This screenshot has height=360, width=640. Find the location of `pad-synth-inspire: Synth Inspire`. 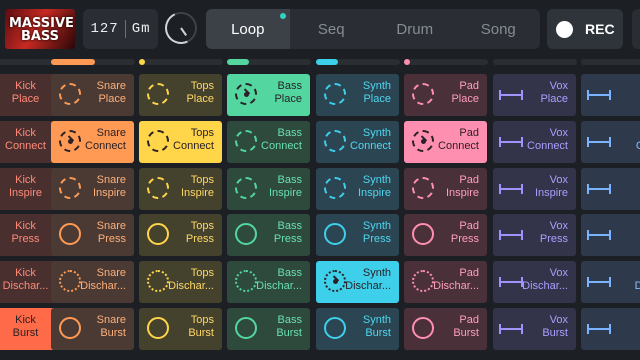

pad-synth-inspire: Synth Inspire is located at coordinates (357, 189).